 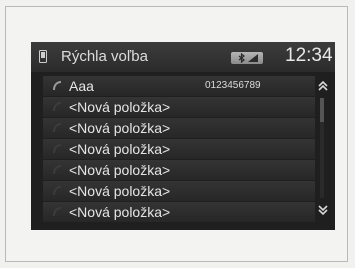 What do you see at coordinates (323, 210) in the screenshot?
I see `double-chevron-down-icon` at bounding box center [323, 210].